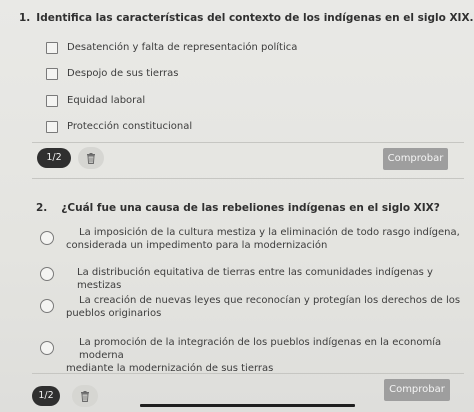 The image size is (474, 412). What do you see at coordinates (52, 101) in the screenshot?
I see `q1-option-3-checkbox` at bounding box center [52, 101].